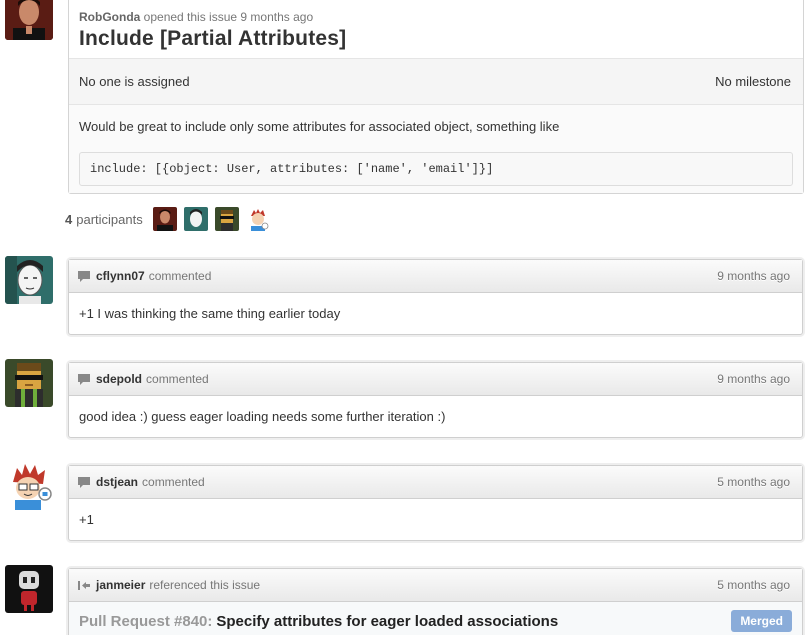  What do you see at coordinates (120, 276) in the screenshot?
I see `comment-author-link: cflynn07` at bounding box center [120, 276].